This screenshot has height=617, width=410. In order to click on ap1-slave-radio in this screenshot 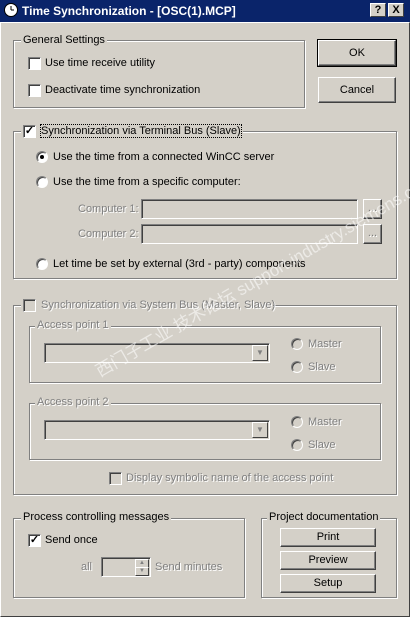, I will do `click(297, 367)`.